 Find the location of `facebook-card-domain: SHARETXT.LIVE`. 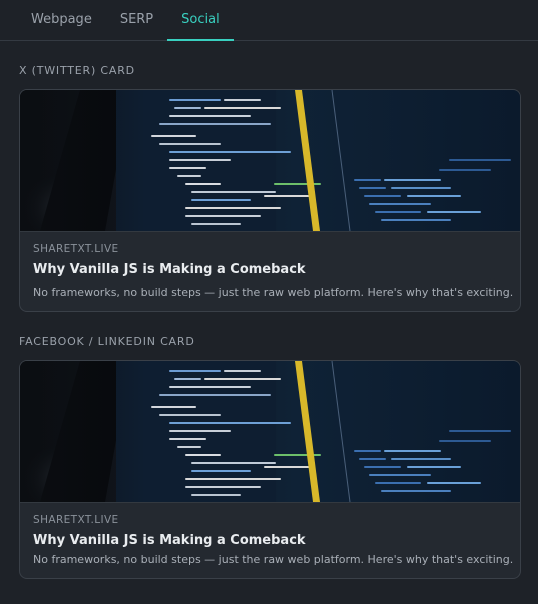

facebook-card-domain: SHARETXT.LIVE is located at coordinates (76, 520).